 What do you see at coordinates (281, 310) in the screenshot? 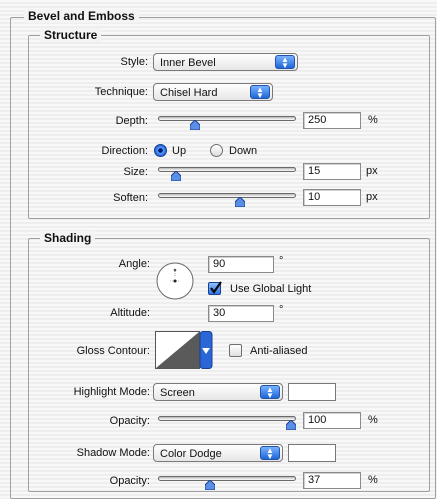
I see `altitude-unit: °` at bounding box center [281, 310].